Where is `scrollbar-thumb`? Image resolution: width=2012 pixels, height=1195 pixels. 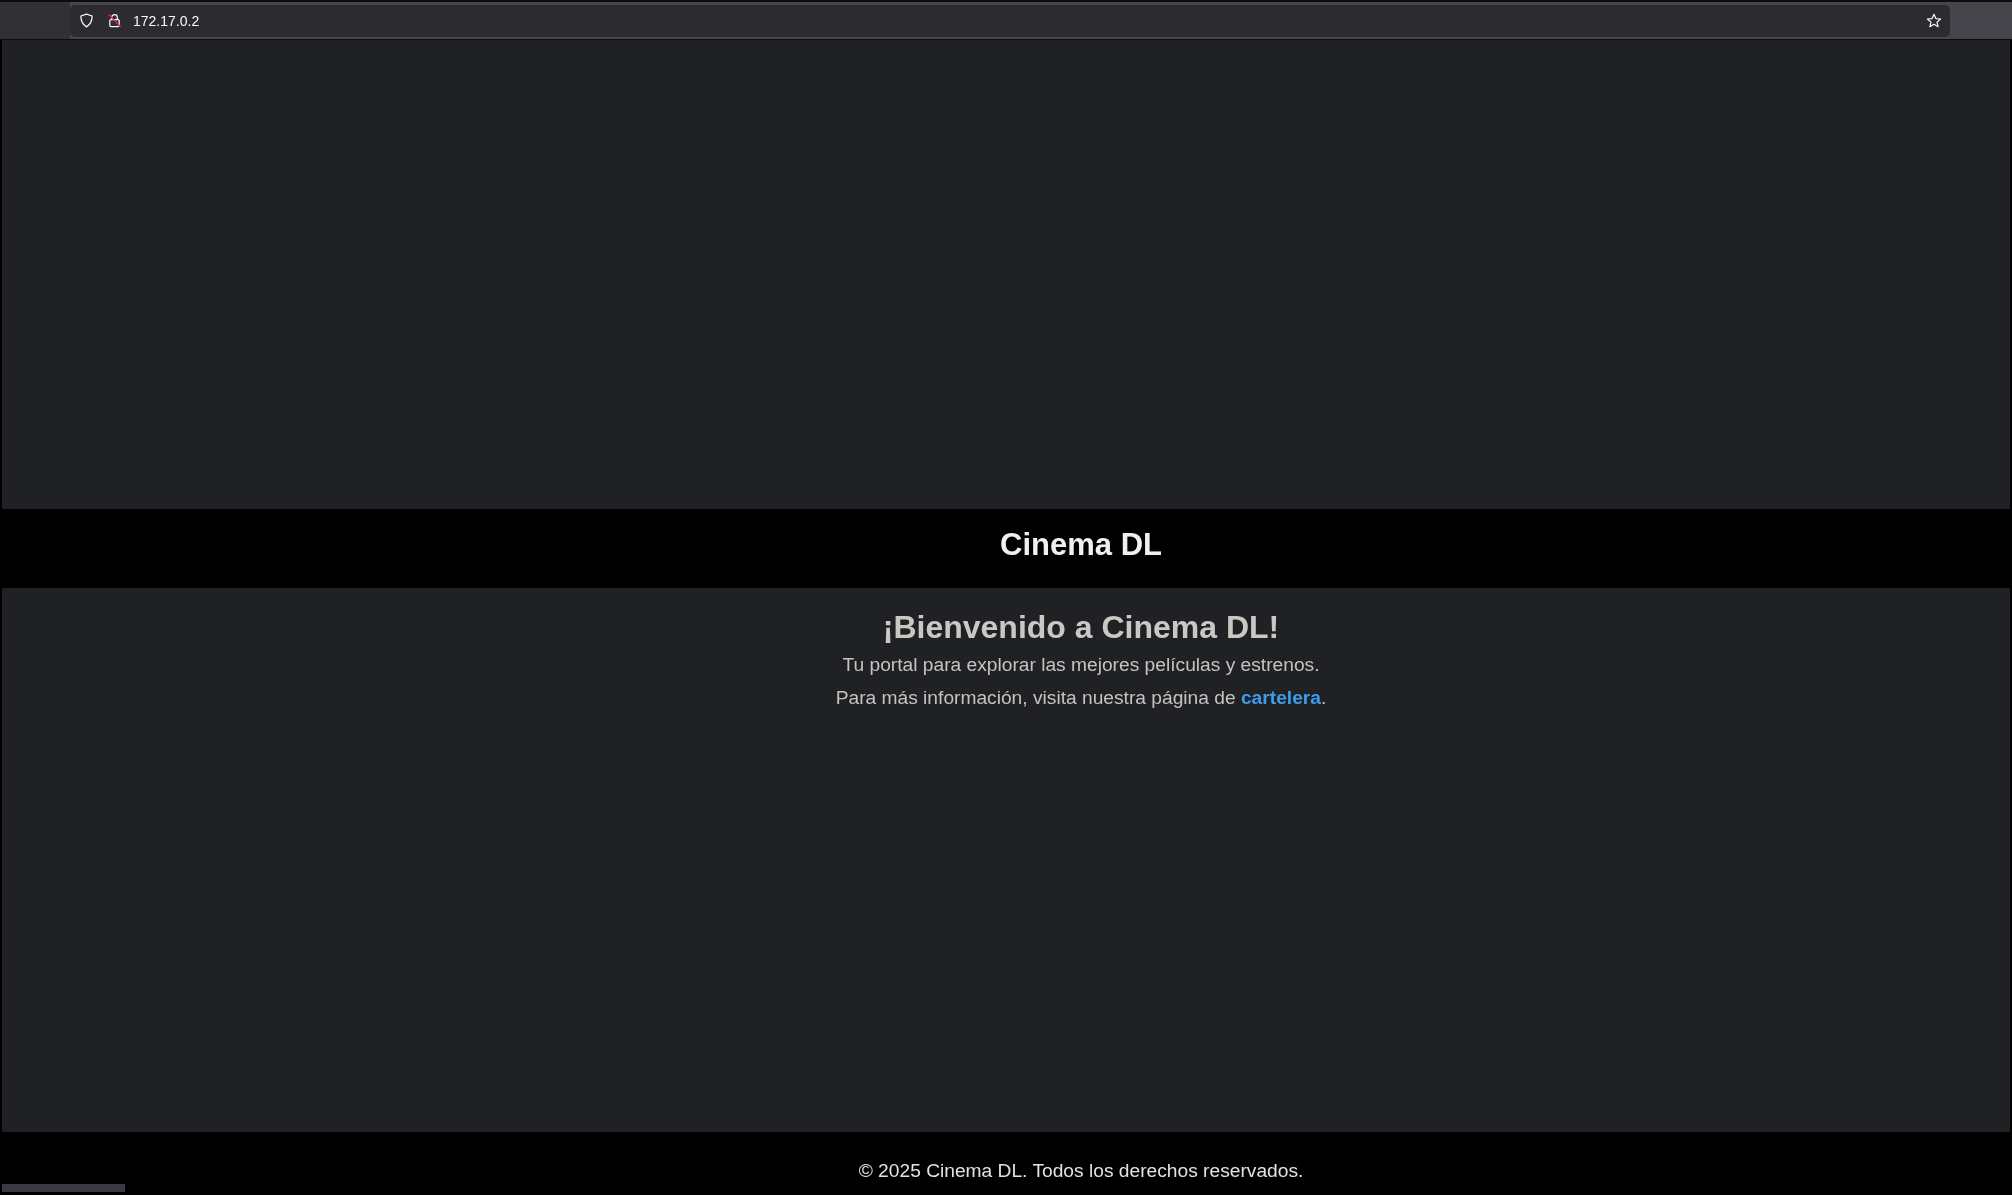 scrollbar-thumb is located at coordinates (63, 1188).